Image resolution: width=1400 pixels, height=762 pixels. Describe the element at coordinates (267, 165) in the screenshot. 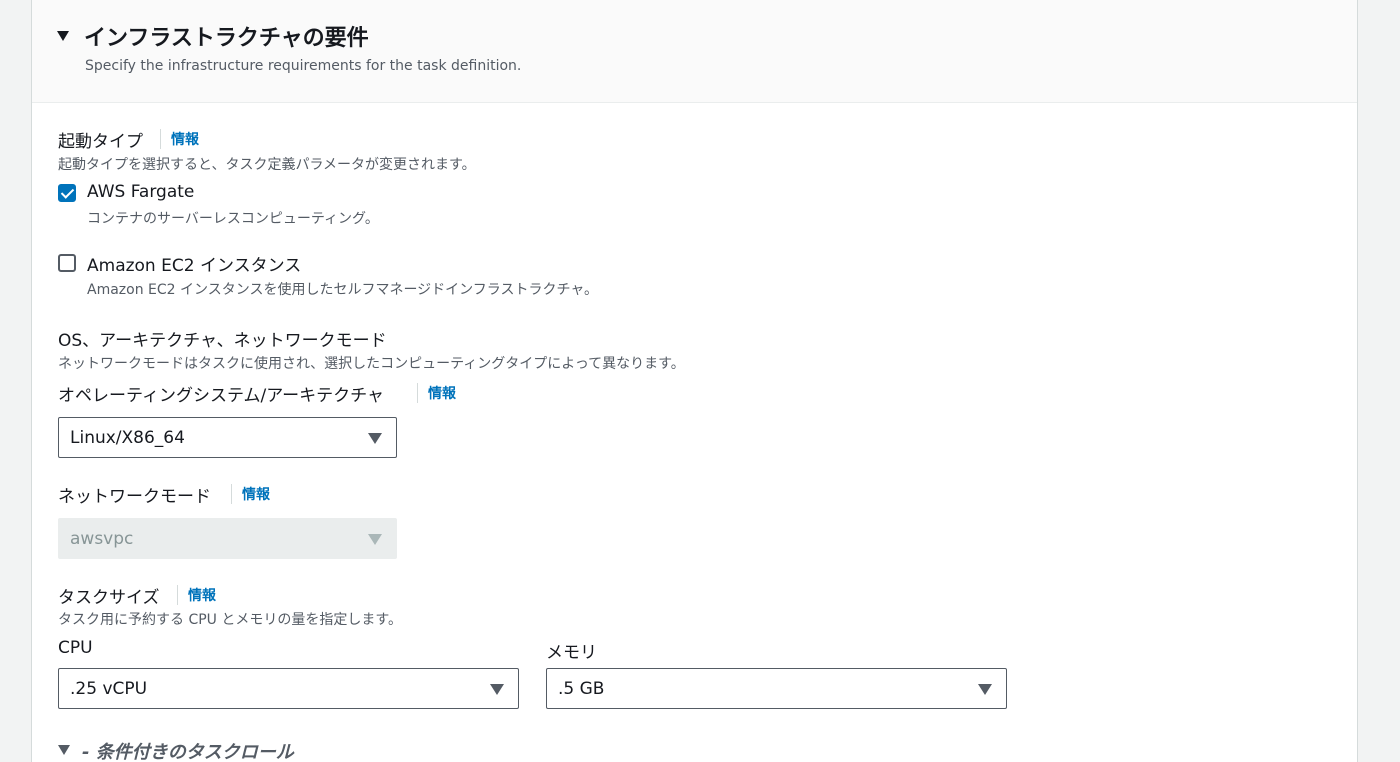

I see `launch-type-description: 起動タイプを選択すると、タスク定義パラメータが変更されます。` at that location.